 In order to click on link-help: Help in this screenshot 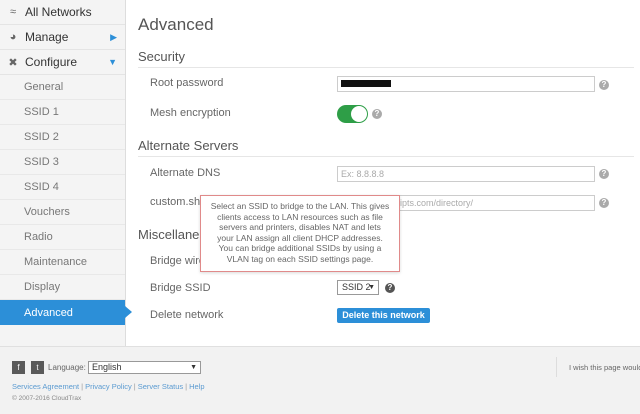, I will do `click(196, 386)`.